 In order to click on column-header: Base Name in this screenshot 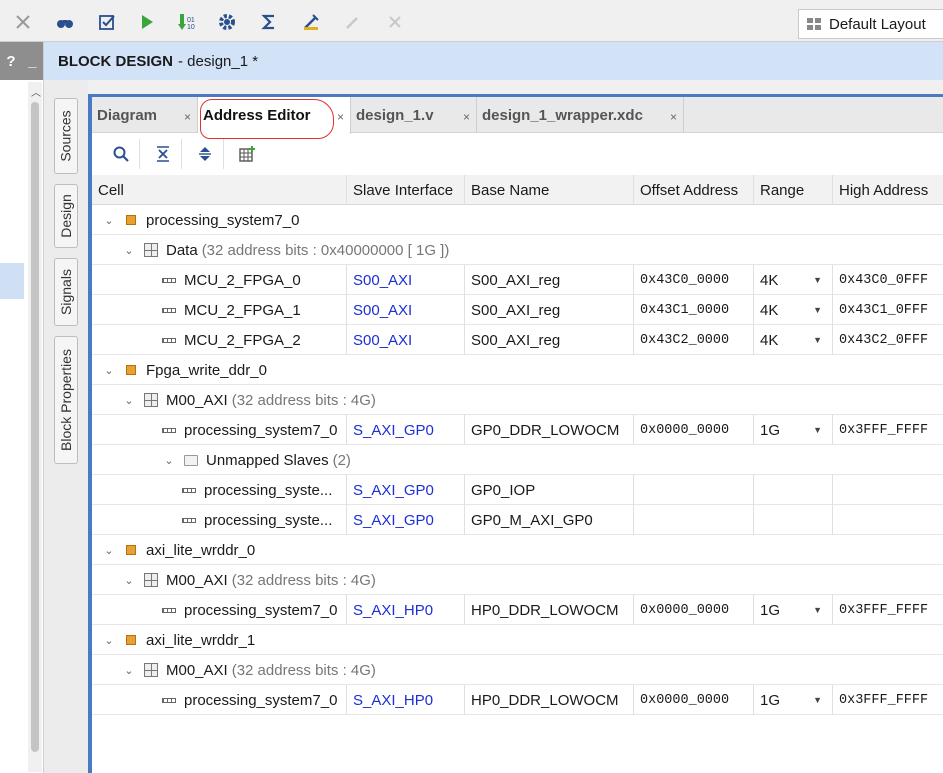, I will do `click(549, 190)`.